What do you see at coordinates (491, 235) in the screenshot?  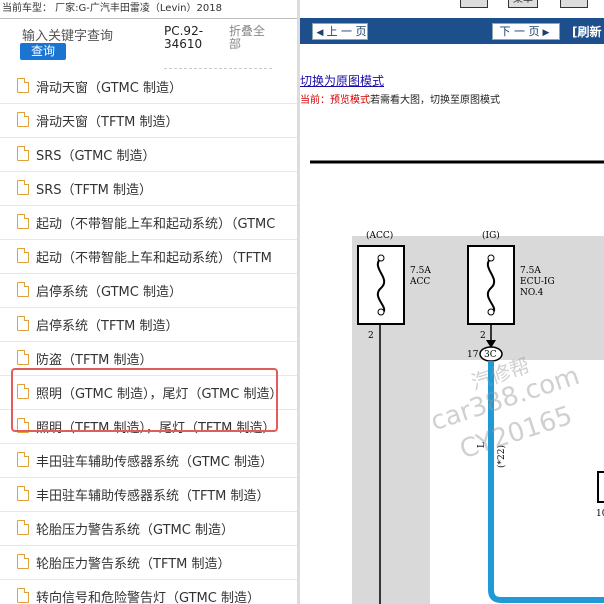 I see `fuse-ig-label: (IG)` at bounding box center [491, 235].